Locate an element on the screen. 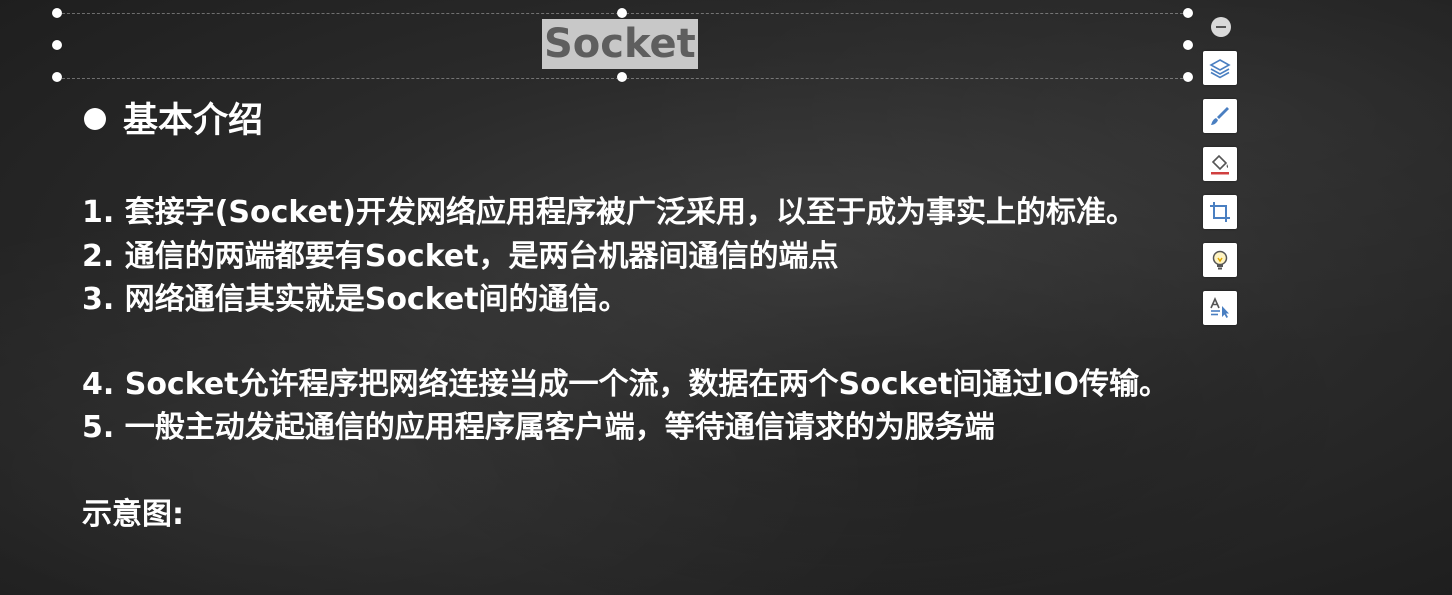 The height and width of the screenshot is (595, 1452). crop-button is located at coordinates (1220, 212).